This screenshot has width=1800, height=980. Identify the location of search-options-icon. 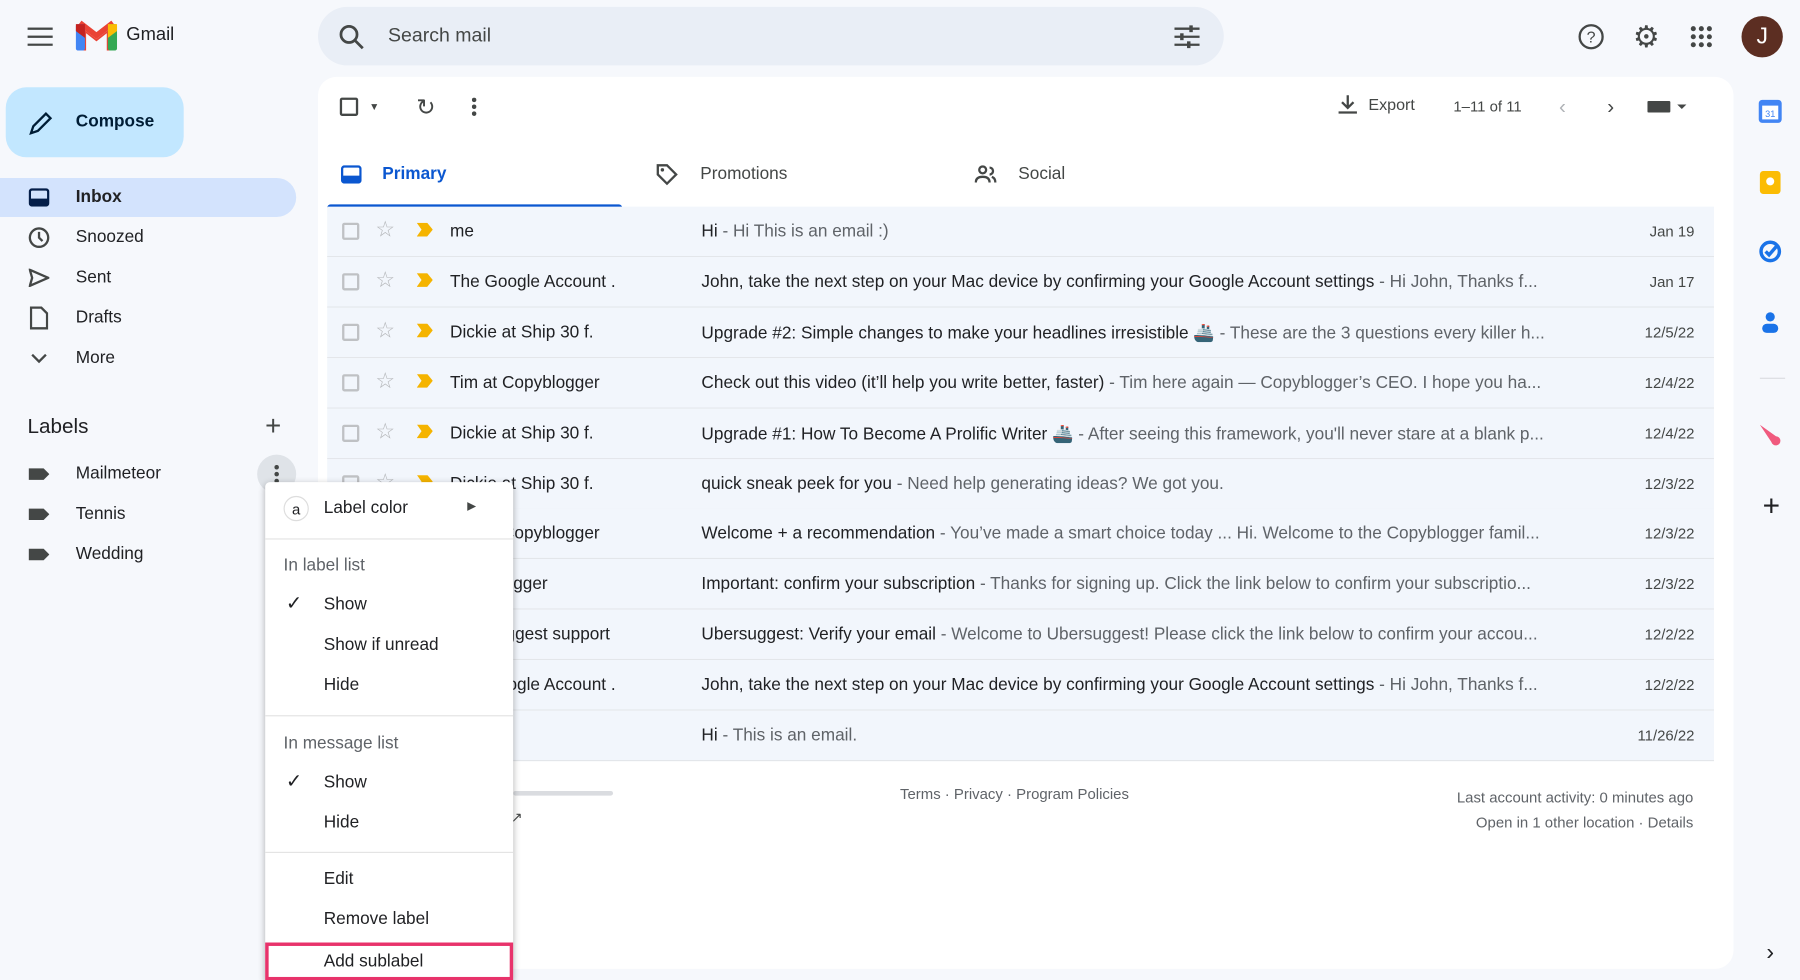
(1187, 37).